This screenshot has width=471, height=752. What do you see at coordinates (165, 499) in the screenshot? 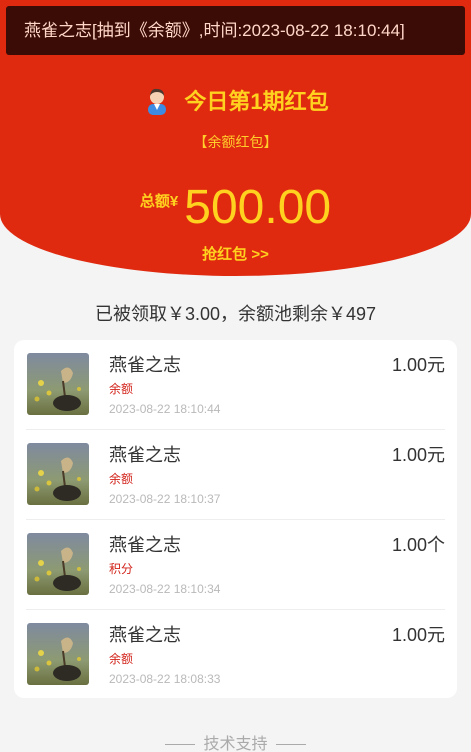
I see `record-timestamp: 2023-08-22 18:10:37` at bounding box center [165, 499].